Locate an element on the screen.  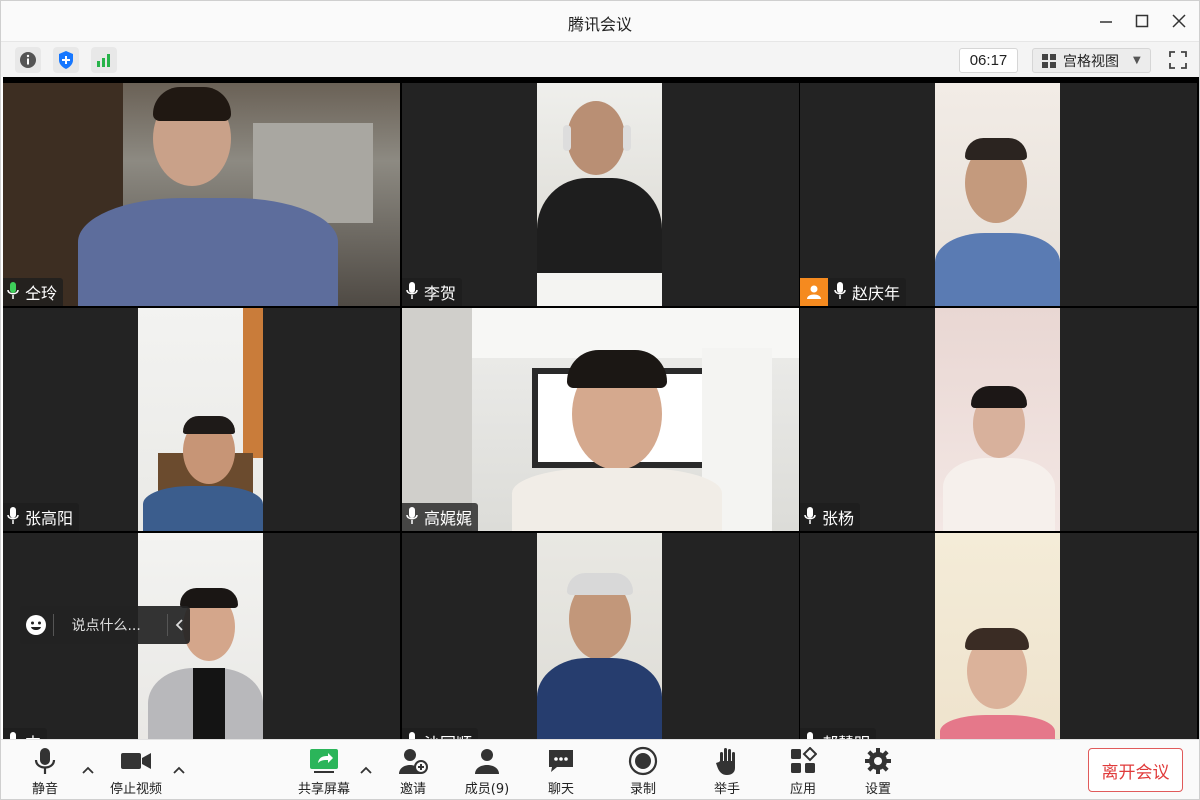
participant-nametag: 张杨 is located at coordinates (830, 517).